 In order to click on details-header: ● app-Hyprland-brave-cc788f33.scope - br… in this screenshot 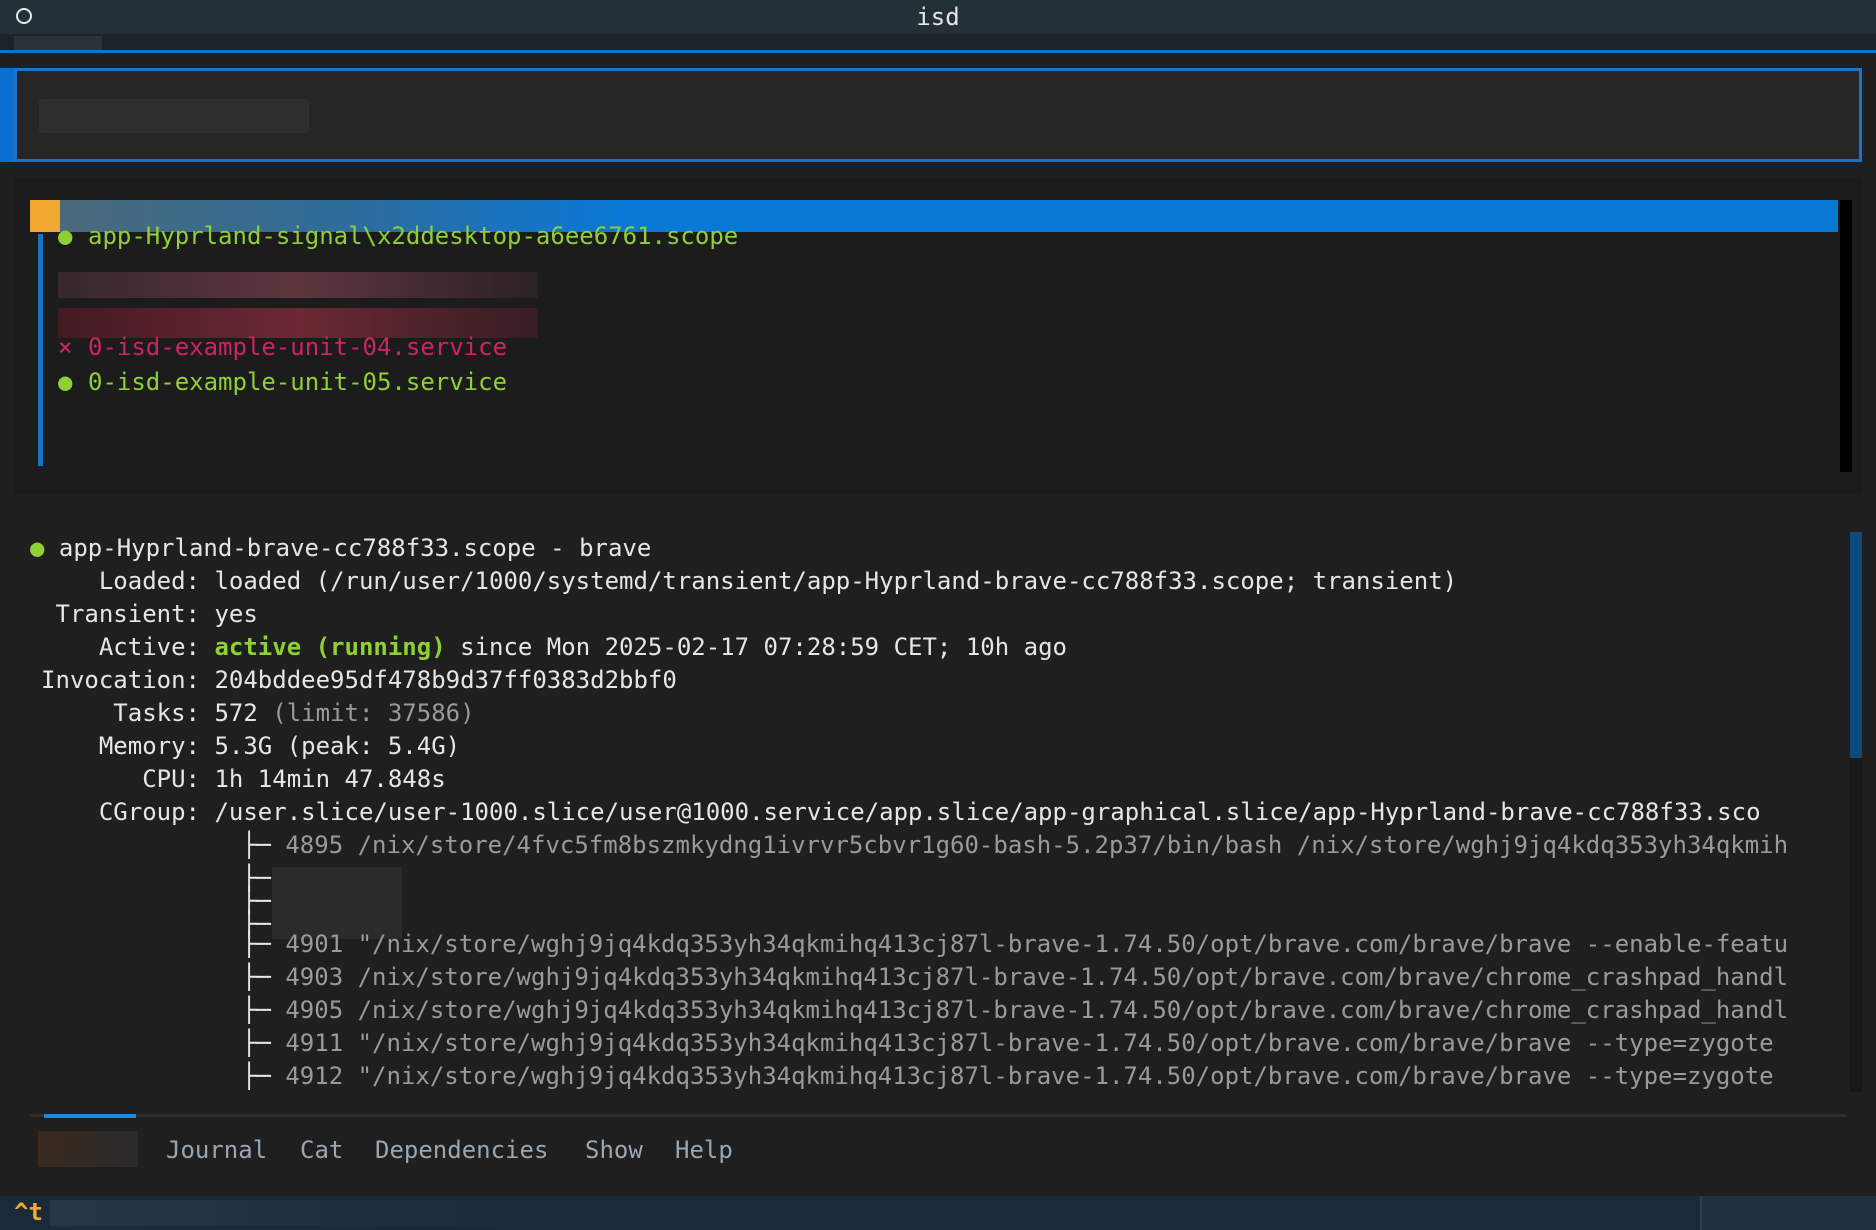, I will do `click(938, 548)`.